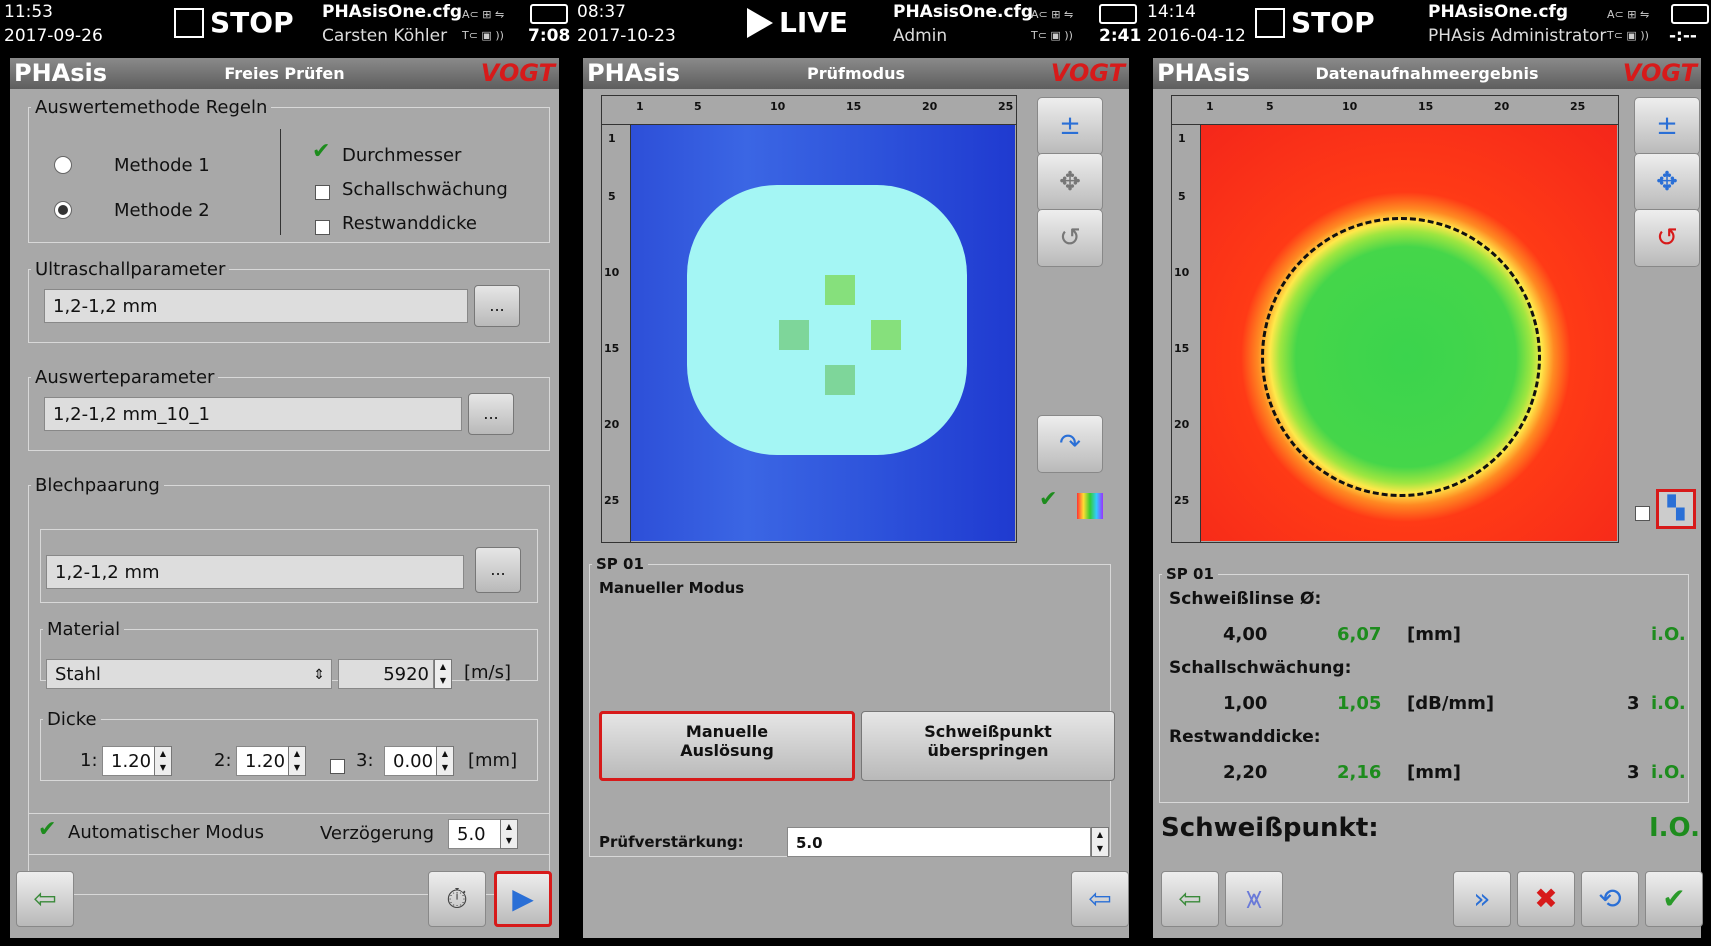 This screenshot has width=1711, height=946. What do you see at coordinates (1245, 599) in the screenshot?
I see `row-label: Schweißlinse Ø:` at bounding box center [1245, 599].